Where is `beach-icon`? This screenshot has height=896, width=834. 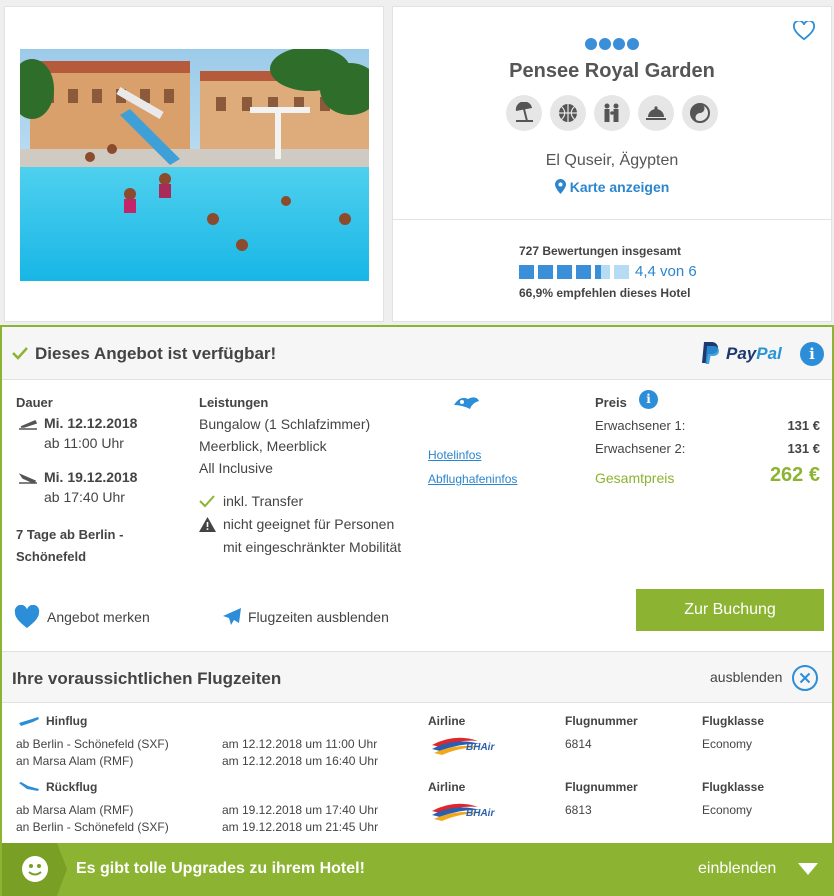
beach-icon is located at coordinates (524, 113).